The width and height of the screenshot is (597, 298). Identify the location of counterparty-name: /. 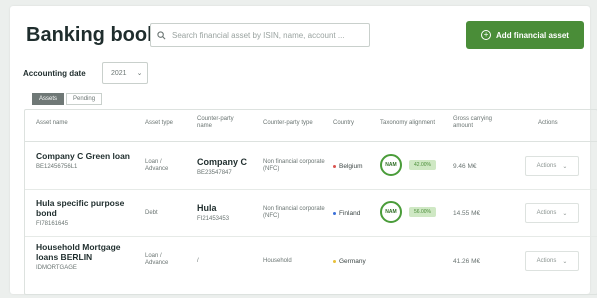
(198, 260).